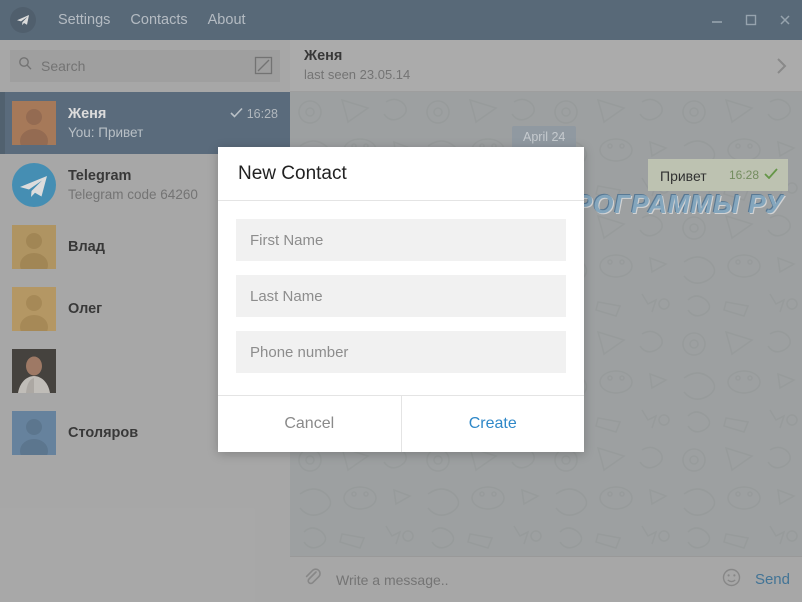  Describe the element at coordinates (292, 173) in the screenshot. I see `dialog-title: New Contact` at that location.